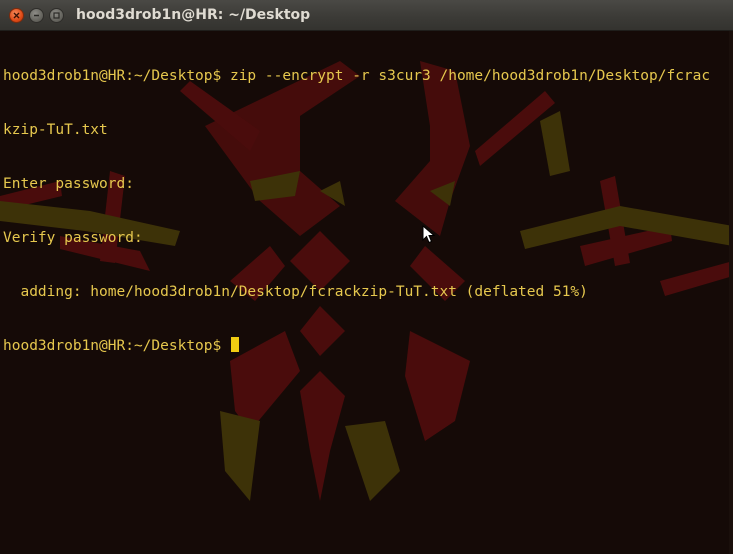 The width and height of the screenshot is (733, 554). What do you see at coordinates (55, 130) in the screenshot?
I see `command-line-wrap: kzip-TuT.txt` at bounding box center [55, 130].